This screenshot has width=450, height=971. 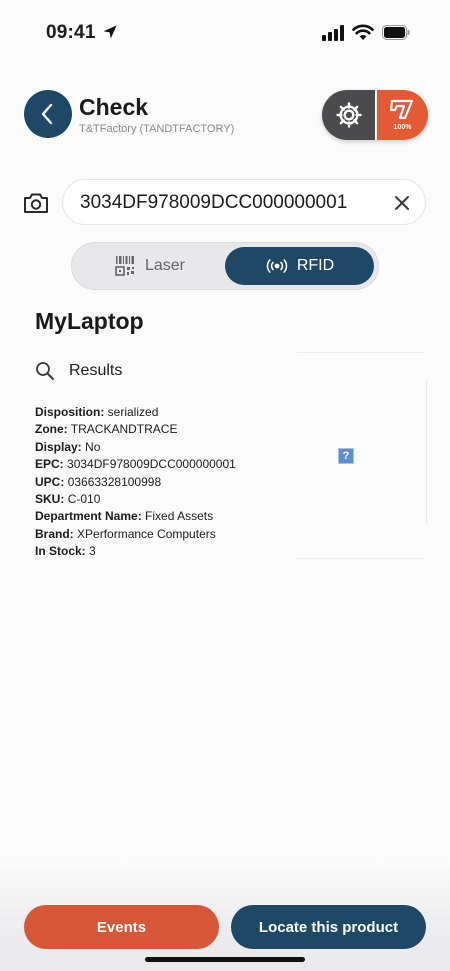 What do you see at coordinates (124, 266) in the screenshot?
I see `barcode-icon` at bounding box center [124, 266].